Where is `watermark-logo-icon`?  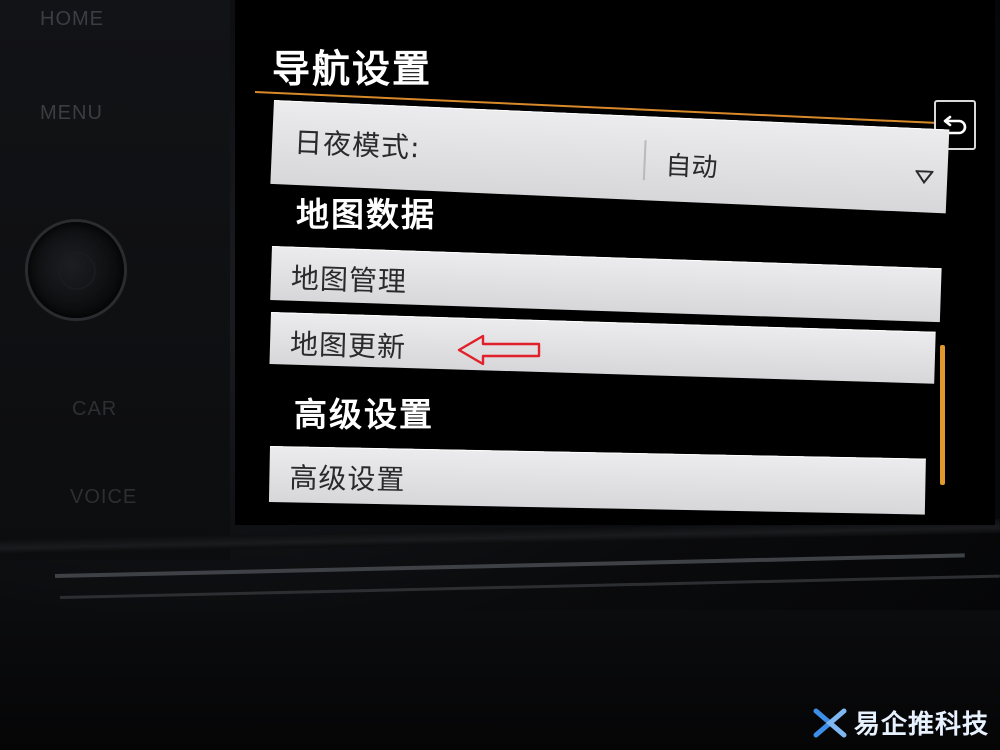 watermark-logo-icon is located at coordinates (830, 722).